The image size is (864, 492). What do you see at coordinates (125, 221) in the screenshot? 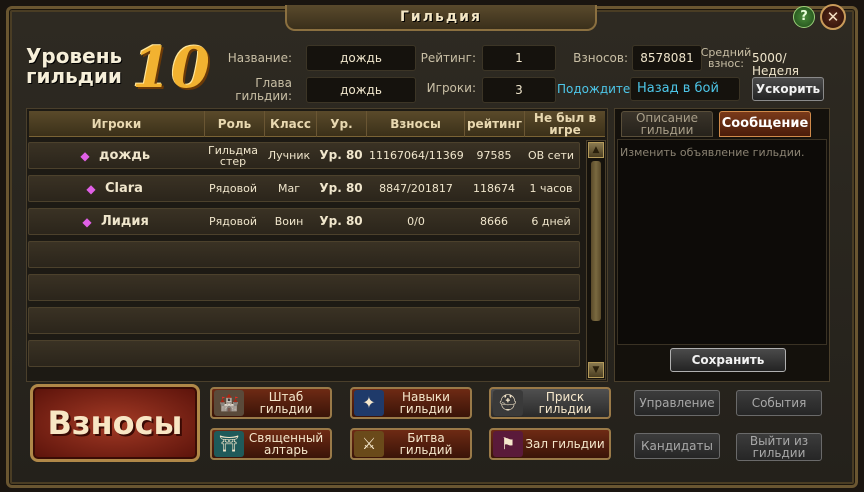
I see `member-name-text: Лидия` at bounding box center [125, 221].